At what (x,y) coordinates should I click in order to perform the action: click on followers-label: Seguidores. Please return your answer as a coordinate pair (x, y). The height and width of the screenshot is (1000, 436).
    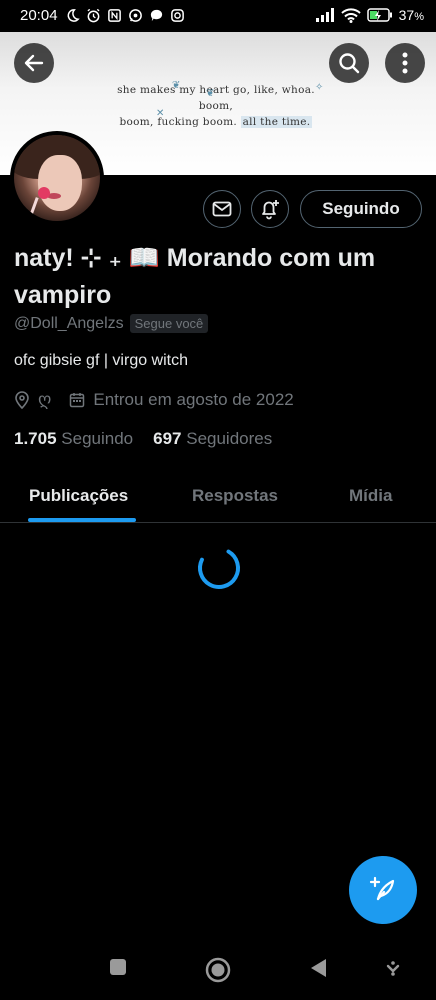
    Looking at the image, I should click on (229, 438).